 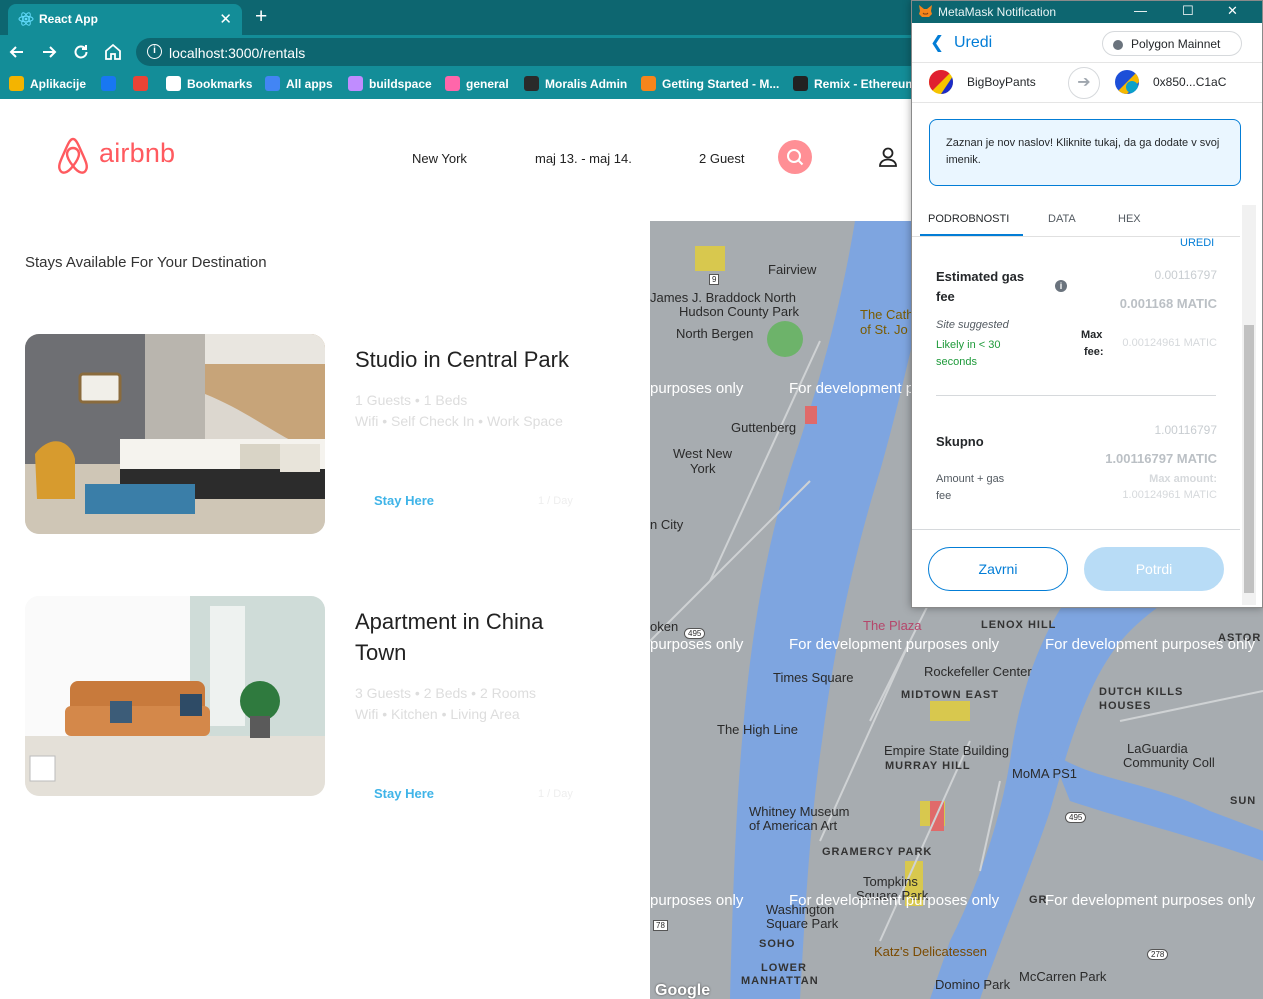 What do you see at coordinates (1076, 395) in the screenshot?
I see `divider` at bounding box center [1076, 395].